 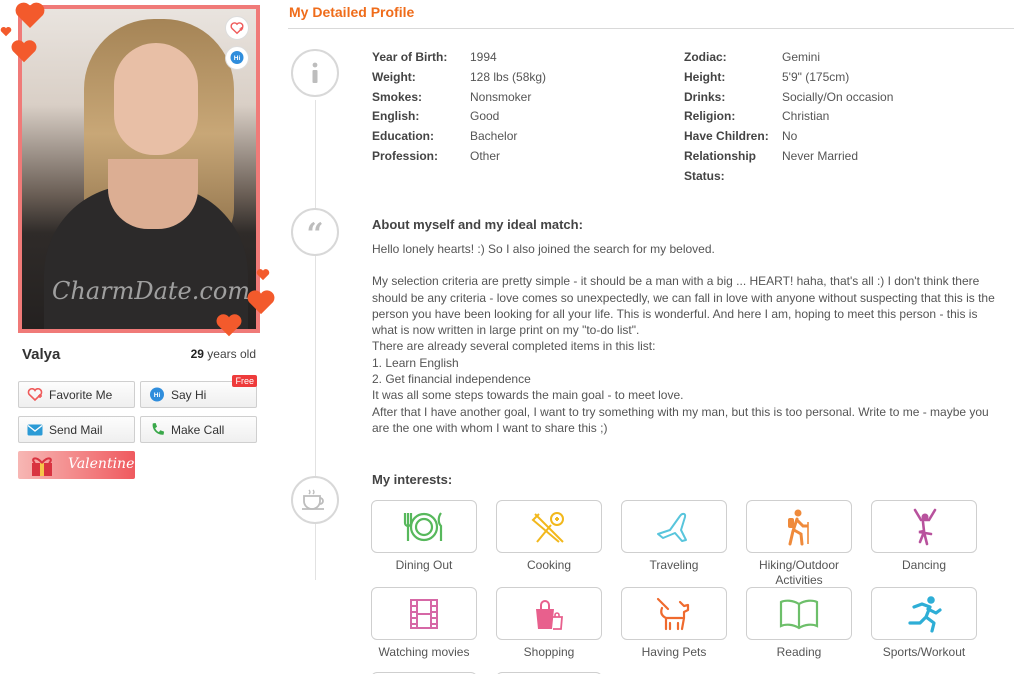 I want to click on interest-sports-workout: Sports/Workout, so click(x=925, y=623).